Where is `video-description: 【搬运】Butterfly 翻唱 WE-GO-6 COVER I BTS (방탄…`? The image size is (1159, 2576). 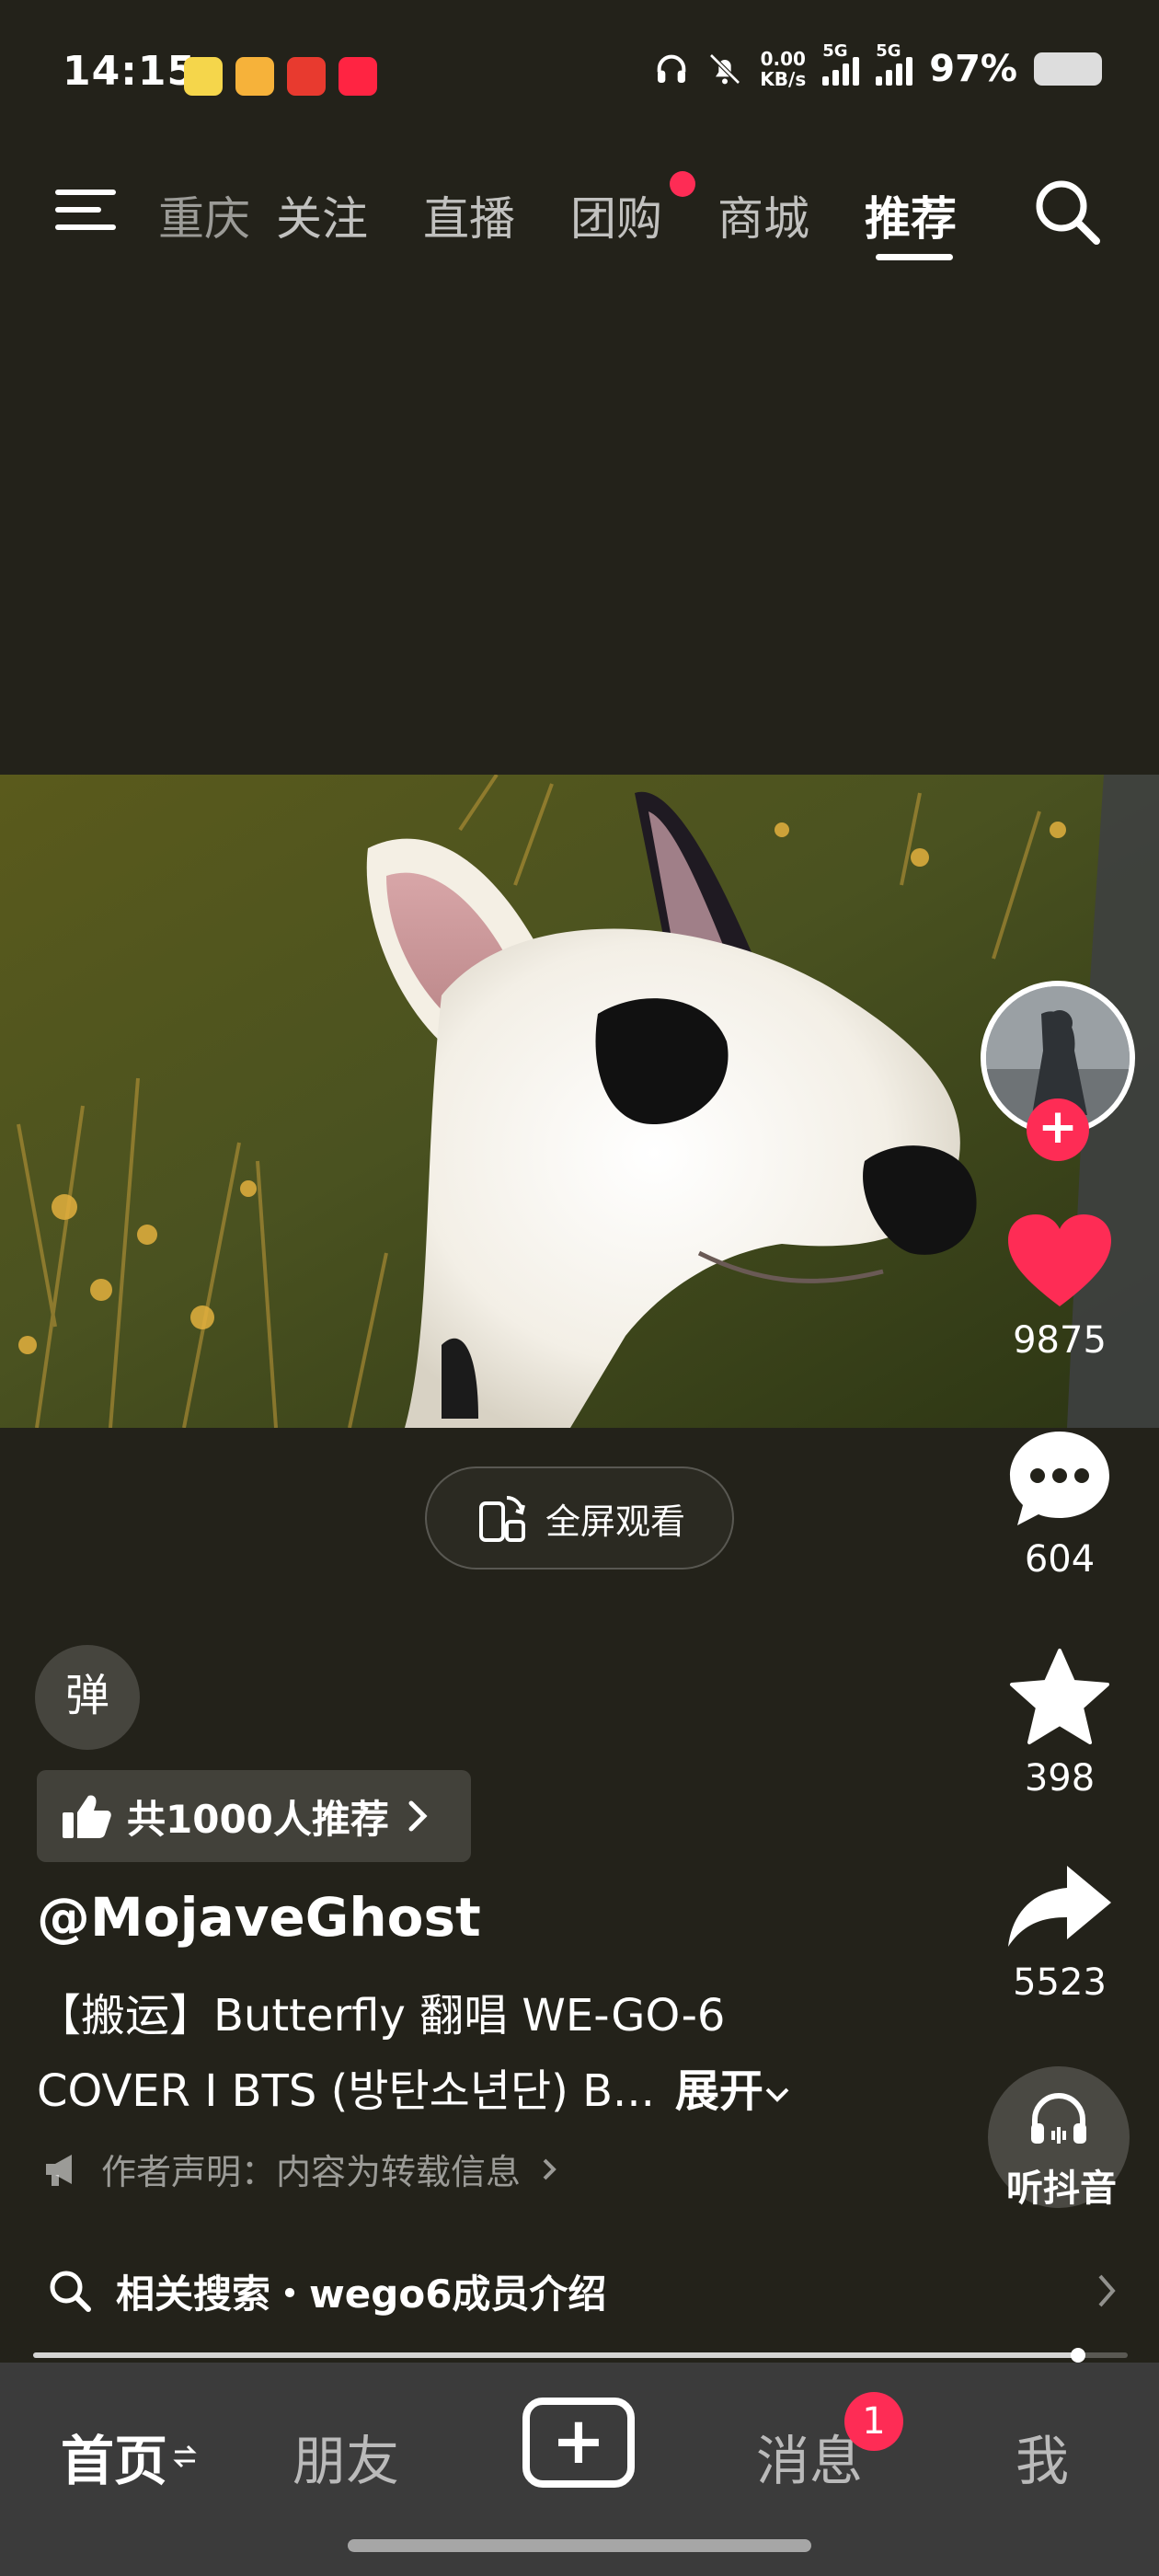 video-description: 【搬运】Butterfly 翻唱 WE-GO-6 COVER I BTS (방탄… is located at coordinates (506, 2053).